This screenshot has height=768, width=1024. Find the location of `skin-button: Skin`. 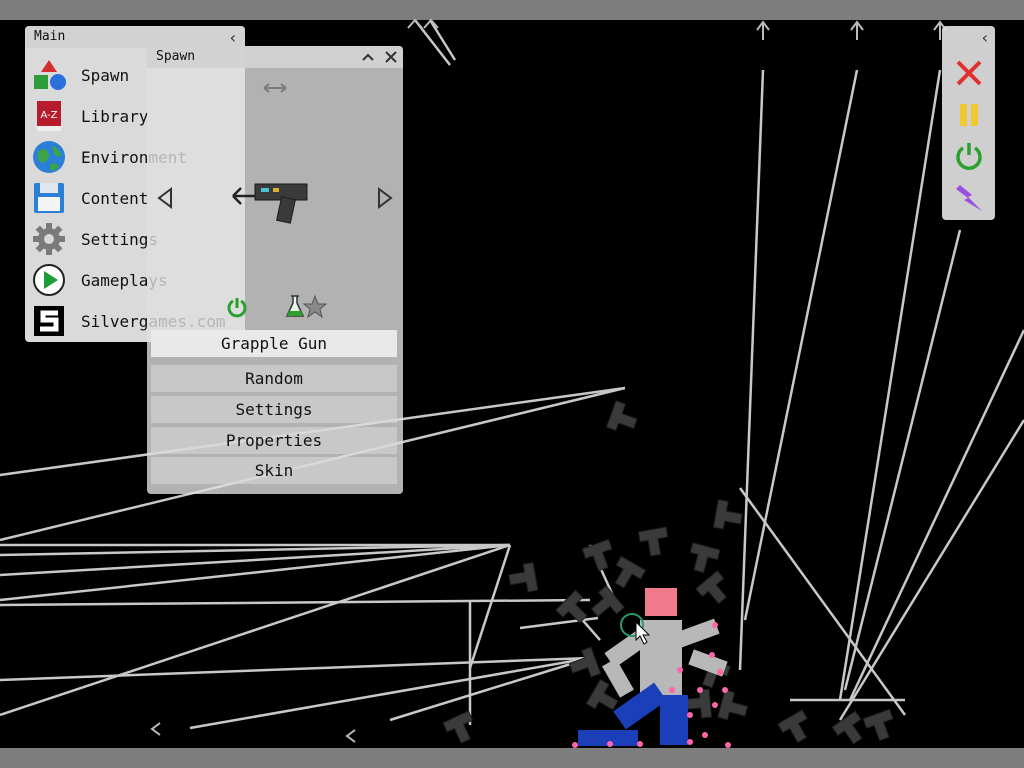

skin-button: Skin is located at coordinates (274, 470).